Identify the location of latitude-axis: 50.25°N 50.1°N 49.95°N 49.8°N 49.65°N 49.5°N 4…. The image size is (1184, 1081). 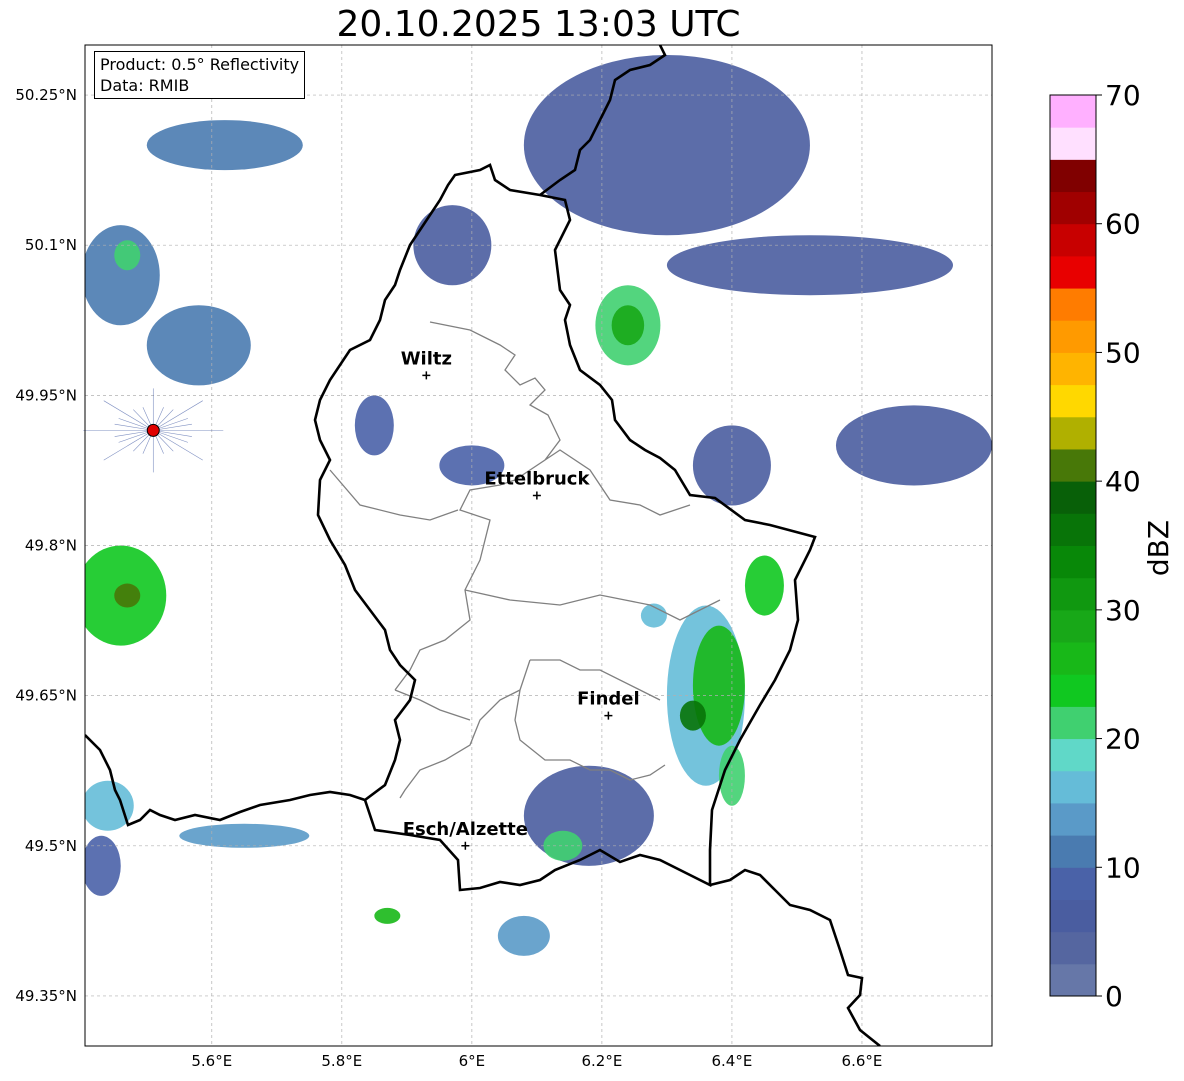
(46, 545).